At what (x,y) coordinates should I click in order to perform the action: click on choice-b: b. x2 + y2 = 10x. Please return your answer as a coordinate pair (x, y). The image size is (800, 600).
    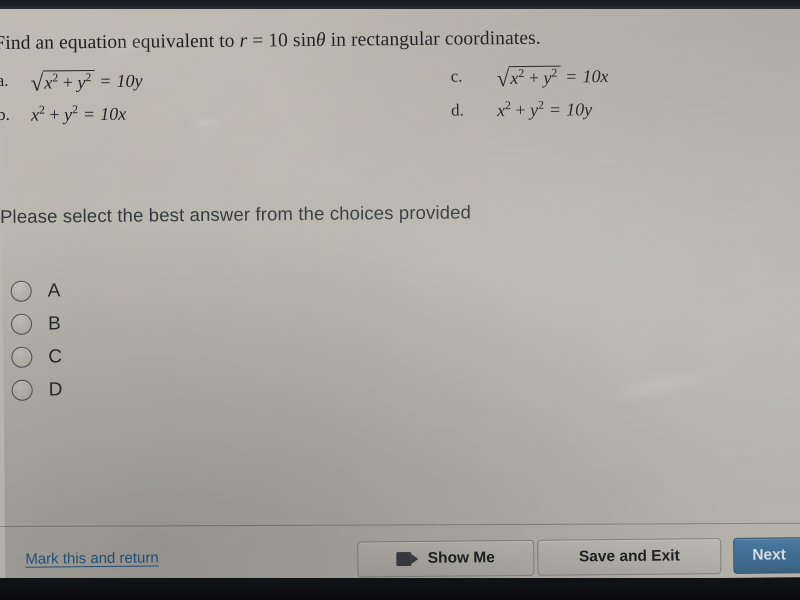
    Looking at the image, I should click on (63, 114).